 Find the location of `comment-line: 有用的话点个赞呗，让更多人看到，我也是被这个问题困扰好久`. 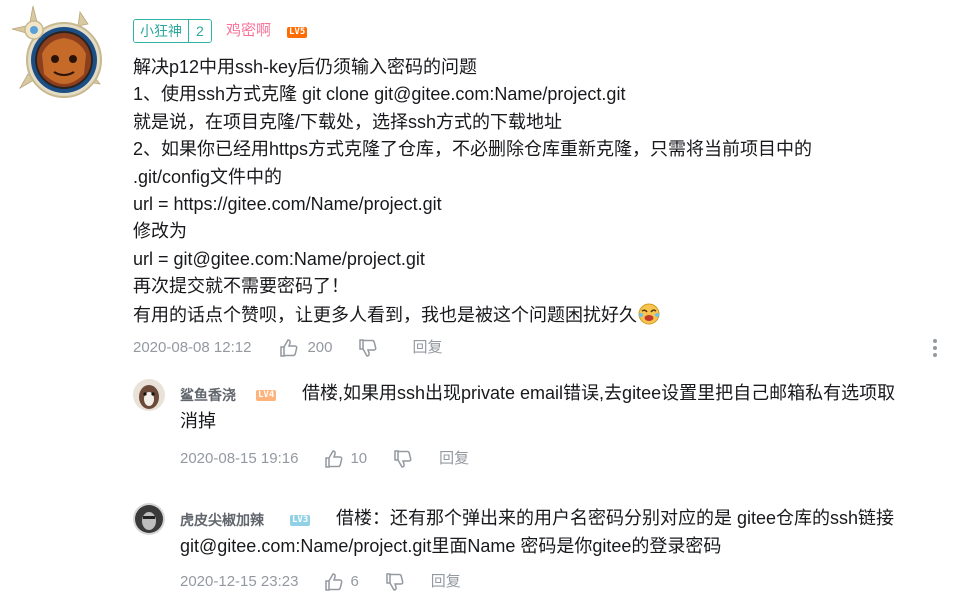

comment-line: 有用的话点个赞呗，让更多人看到，我也是被这个问题困扰好久 is located at coordinates (385, 314).